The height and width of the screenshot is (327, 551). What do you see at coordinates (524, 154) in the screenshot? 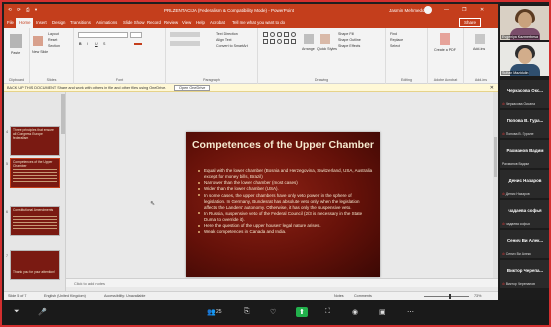
I see `participant-tile: Рахманов Вадим Рахманов Вадим` at bounding box center [524, 154].